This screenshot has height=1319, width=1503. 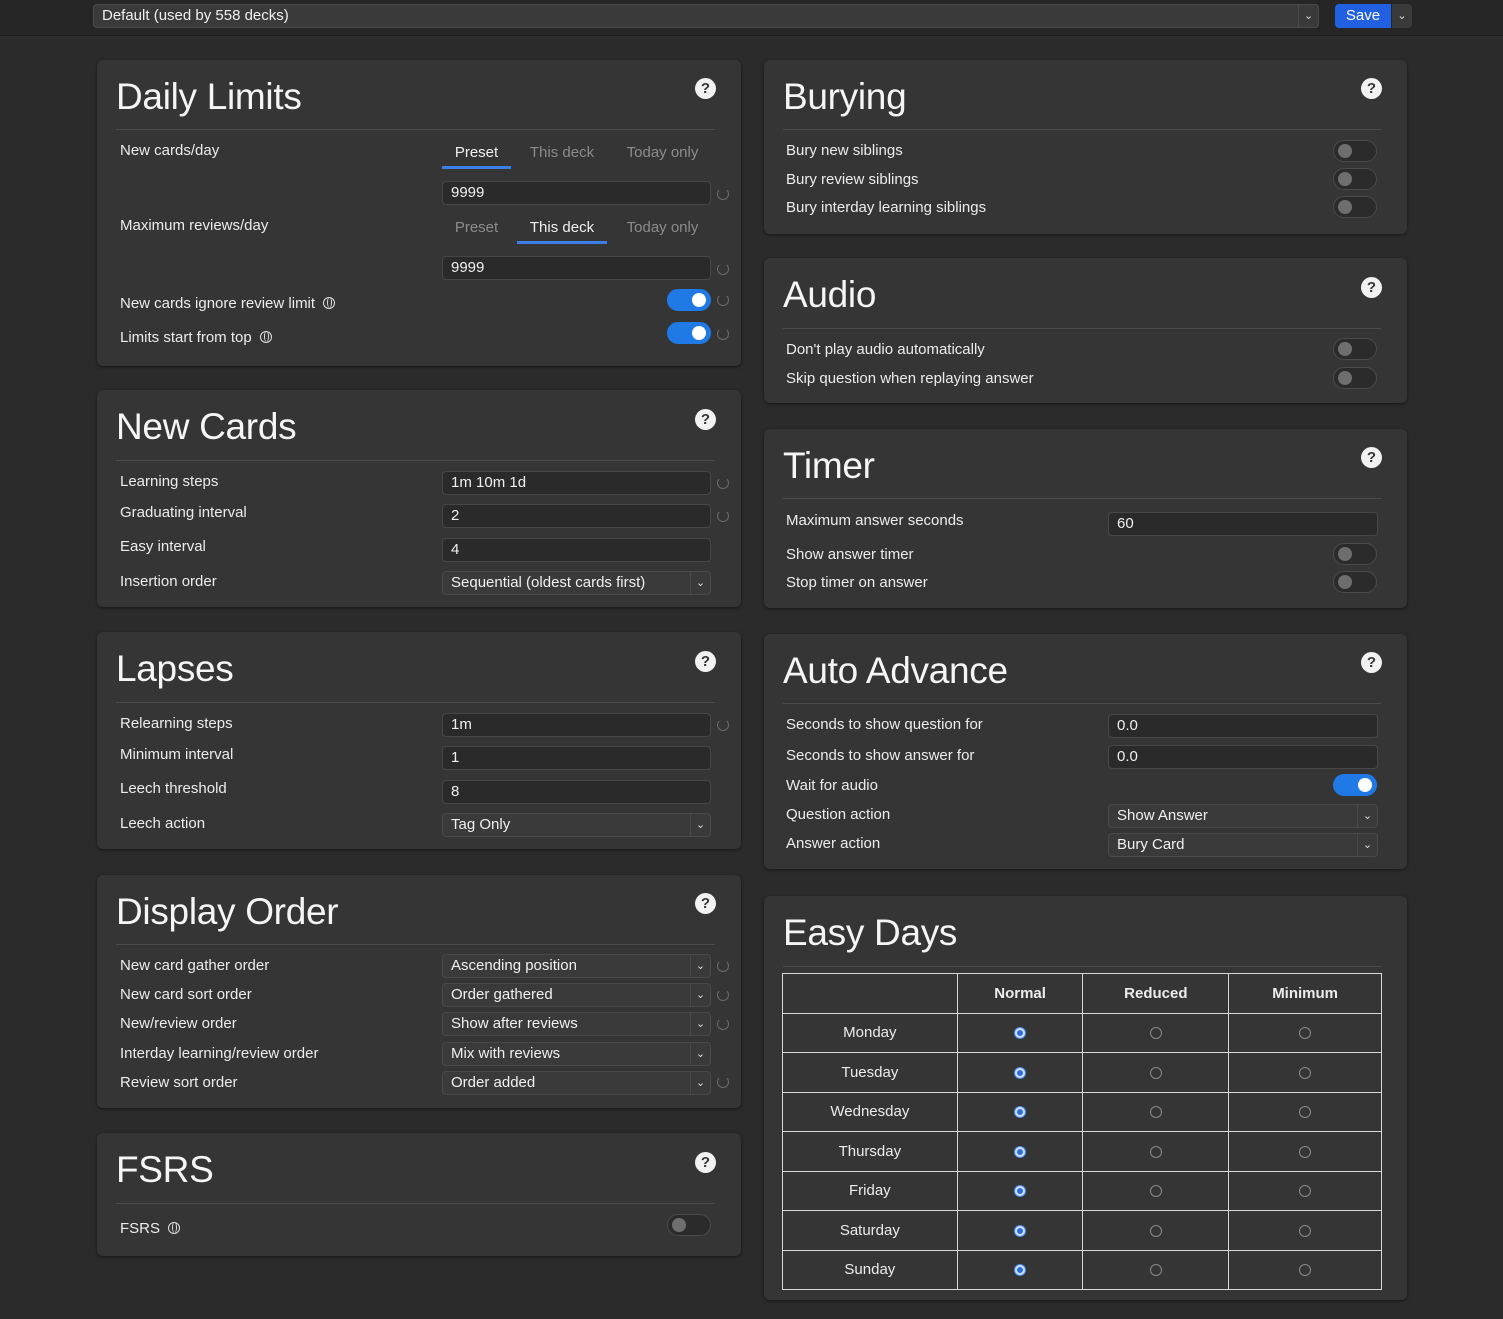 What do you see at coordinates (833, 843) in the screenshot?
I see `answer-action-label: Answer action` at bounding box center [833, 843].